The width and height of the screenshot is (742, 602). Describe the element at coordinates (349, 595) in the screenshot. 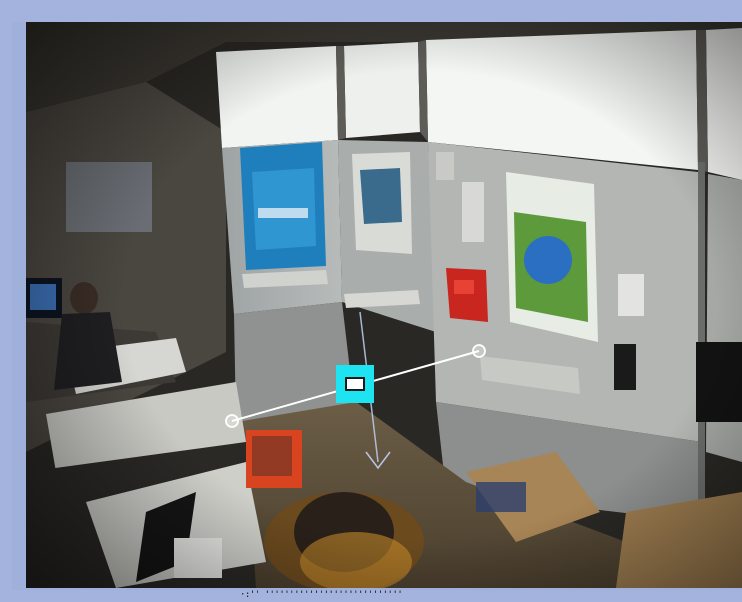

I see `camera-caption: ·:'' ''''''''''''''''''''''''''''` at that location.